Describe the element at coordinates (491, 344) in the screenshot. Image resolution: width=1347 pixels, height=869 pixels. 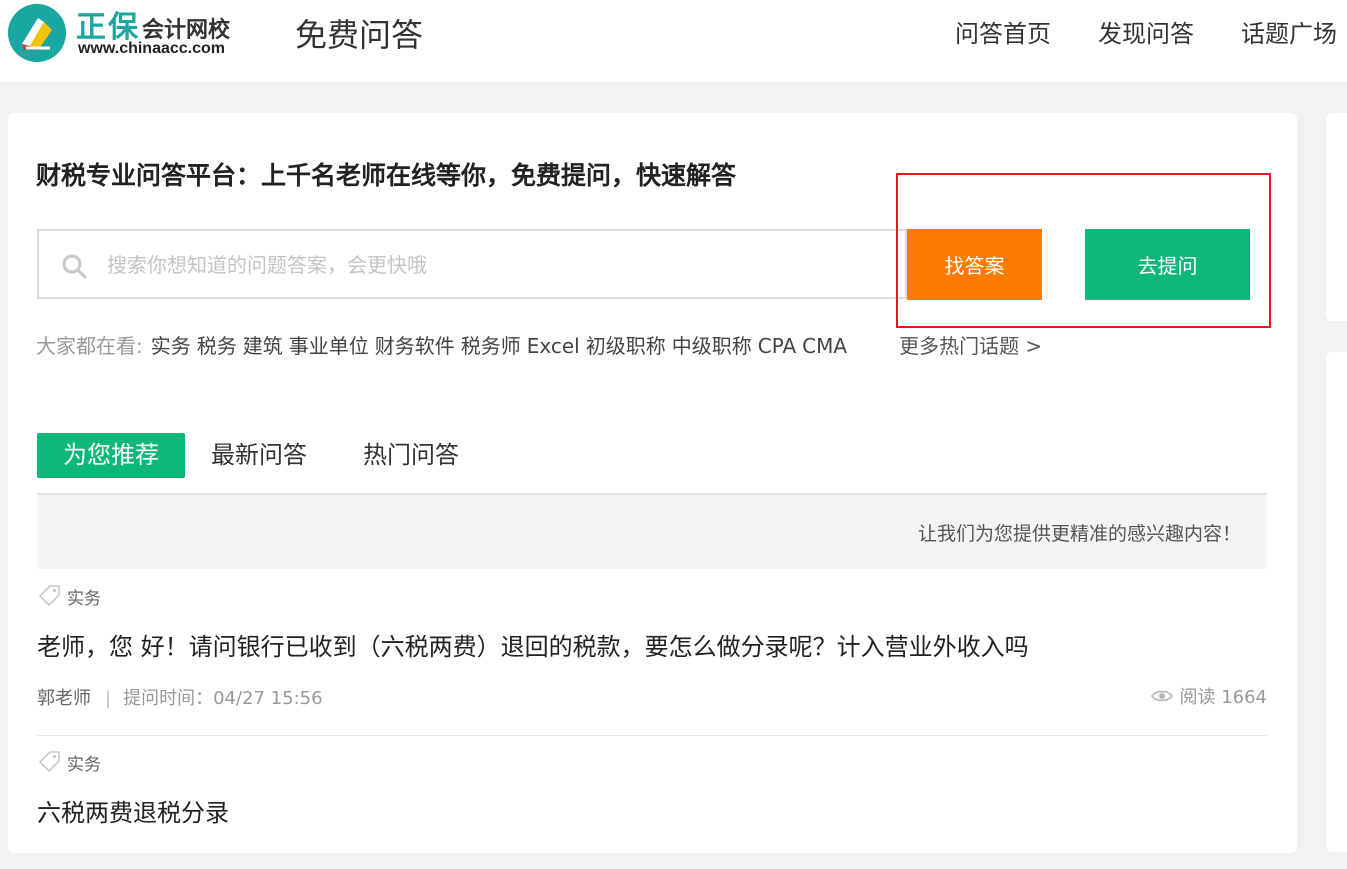
I see `hot-tag-shuiwushi: 税务师` at that location.